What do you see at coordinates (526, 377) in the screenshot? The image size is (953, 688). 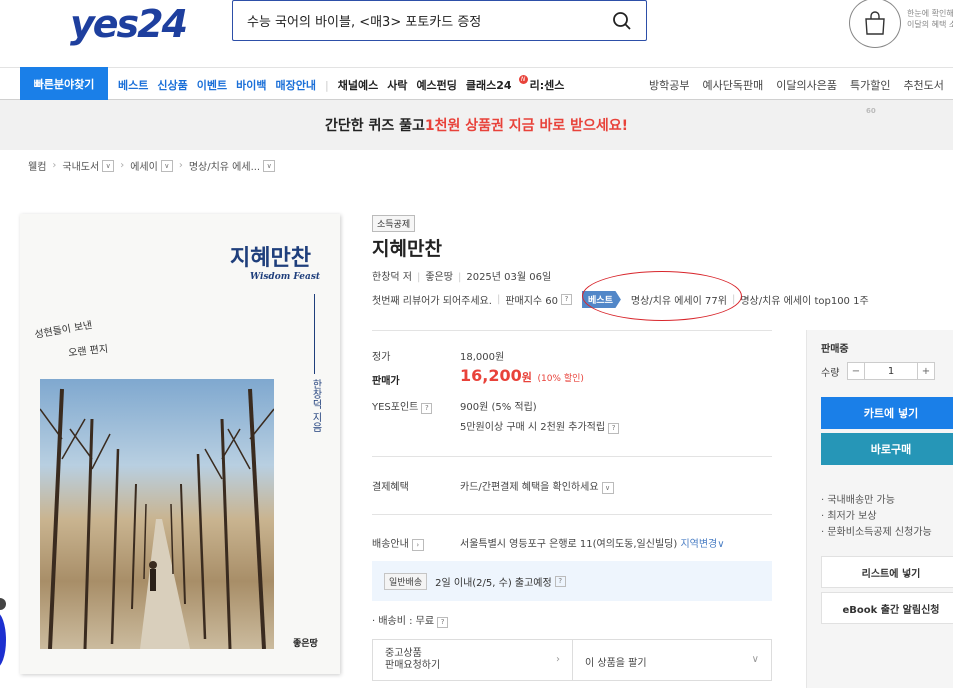 I see `sale-price-unit: 원` at bounding box center [526, 377].